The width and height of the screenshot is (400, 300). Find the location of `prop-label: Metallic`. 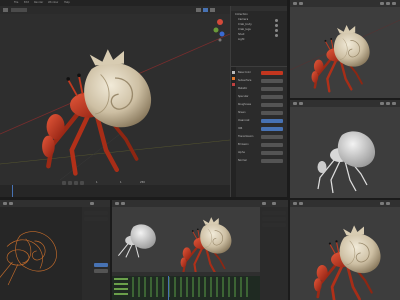

prop-label: Metallic is located at coordinates (243, 88).